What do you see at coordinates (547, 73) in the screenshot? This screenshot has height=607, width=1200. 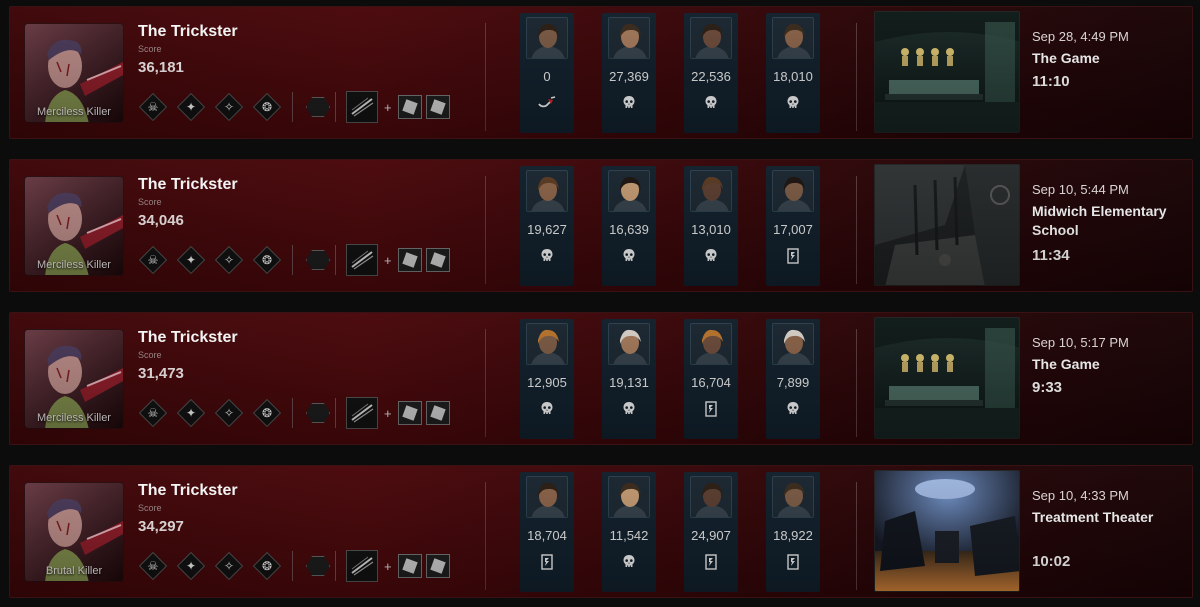 I see `survivor-card: 0` at bounding box center [547, 73].